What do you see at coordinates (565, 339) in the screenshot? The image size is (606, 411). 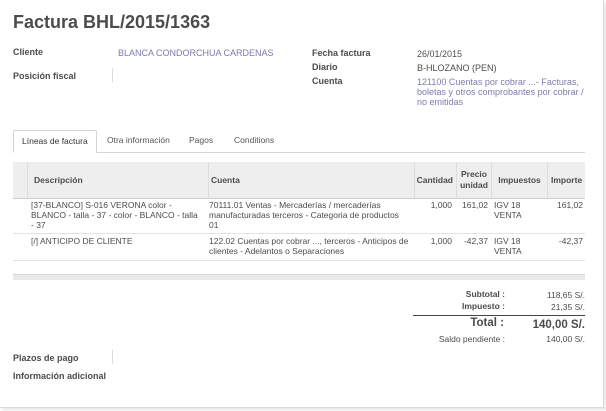 I see `pending-balance-value: 140,00 S/.` at bounding box center [565, 339].